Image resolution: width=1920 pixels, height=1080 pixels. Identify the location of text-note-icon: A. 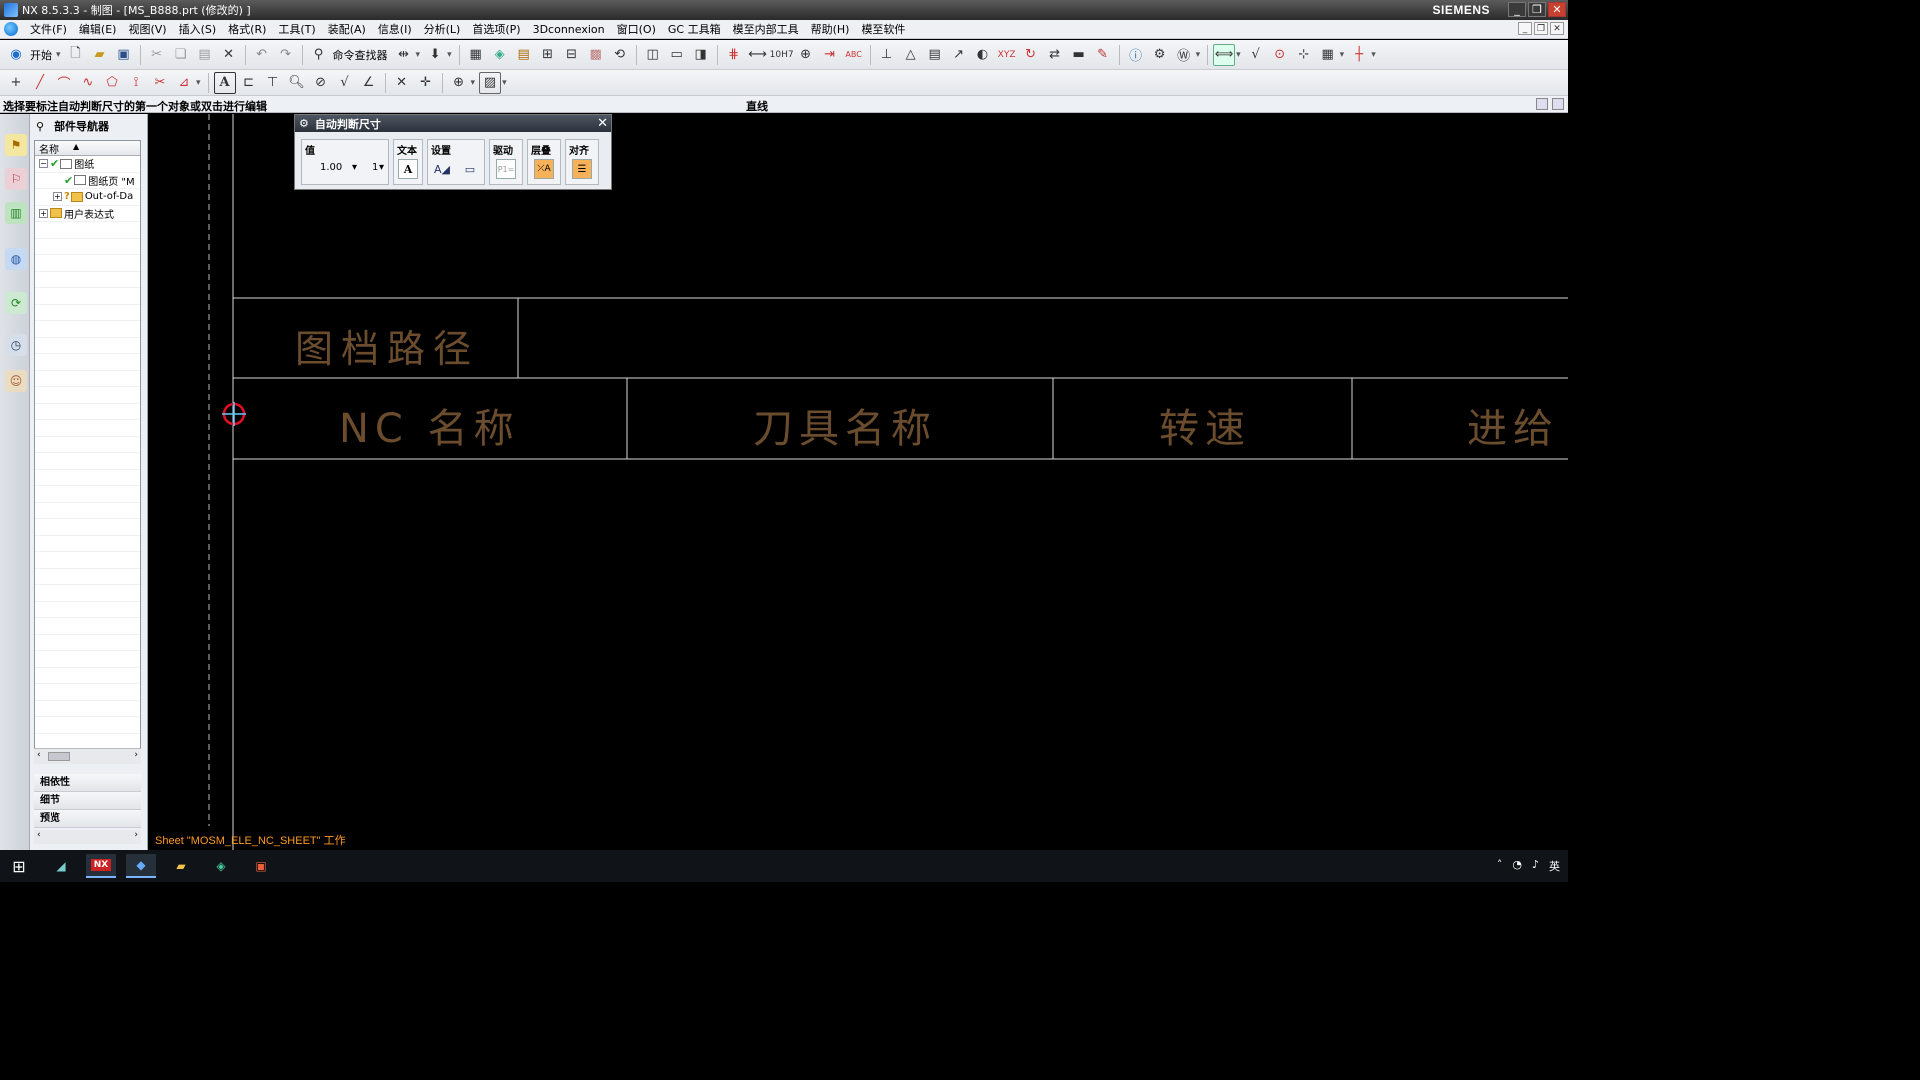
(224, 82).